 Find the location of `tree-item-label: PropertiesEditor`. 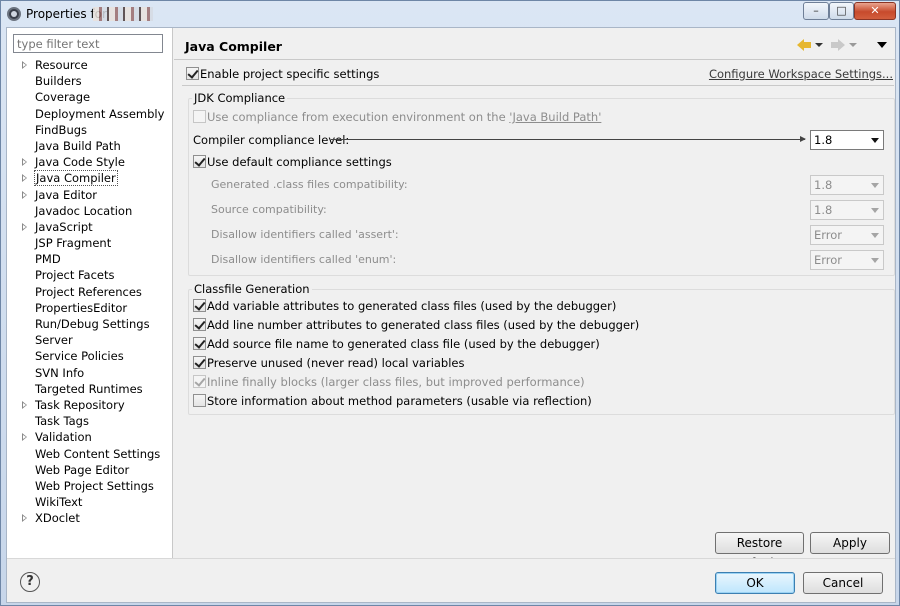

tree-item-label: PropertiesEditor is located at coordinates (81, 307).